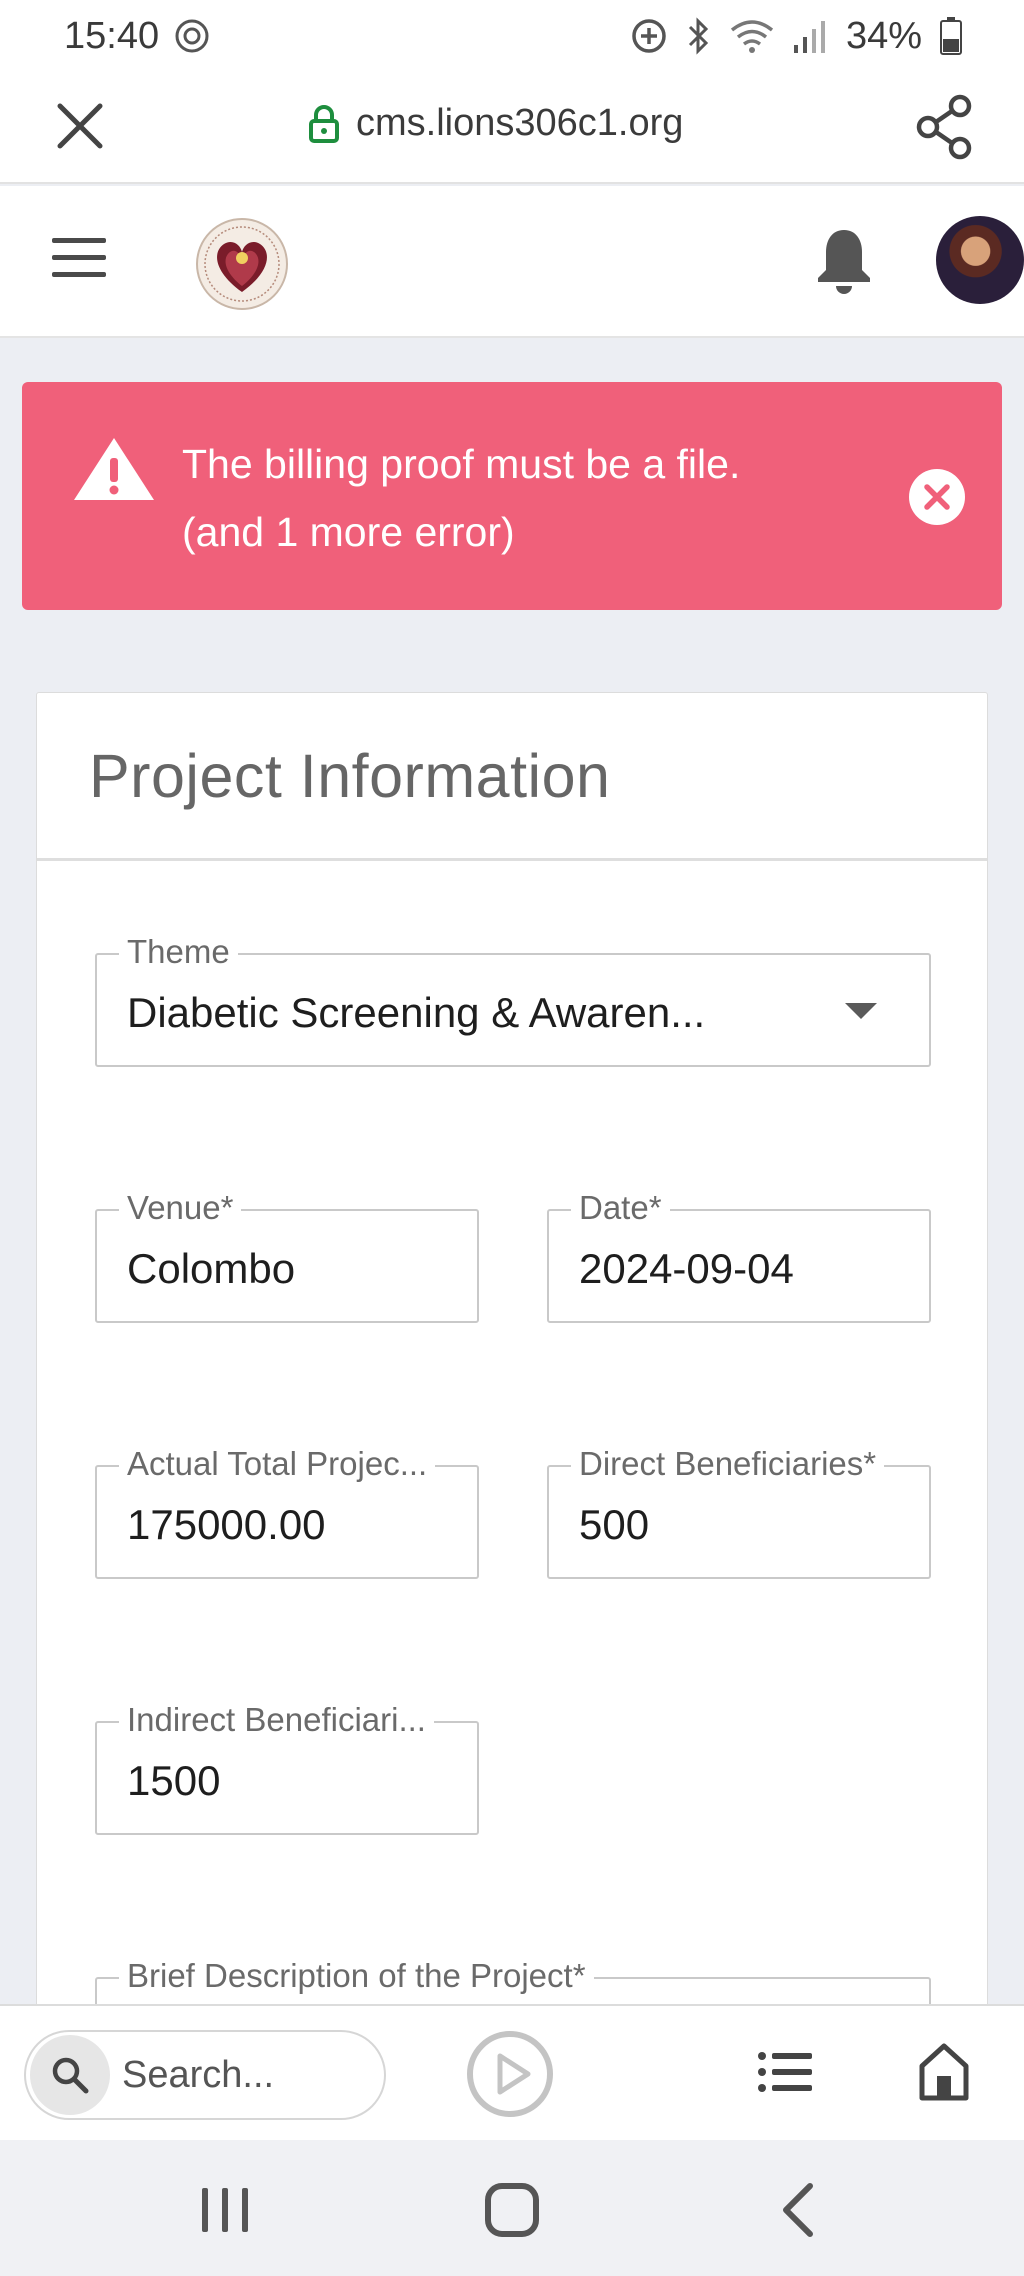 Image resolution: width=1024 pixels, height=2276 pixels. What do you see at coordinates (192, 36) in the screenshot?
I see `clock-icon` at bounding box center [192, 36].